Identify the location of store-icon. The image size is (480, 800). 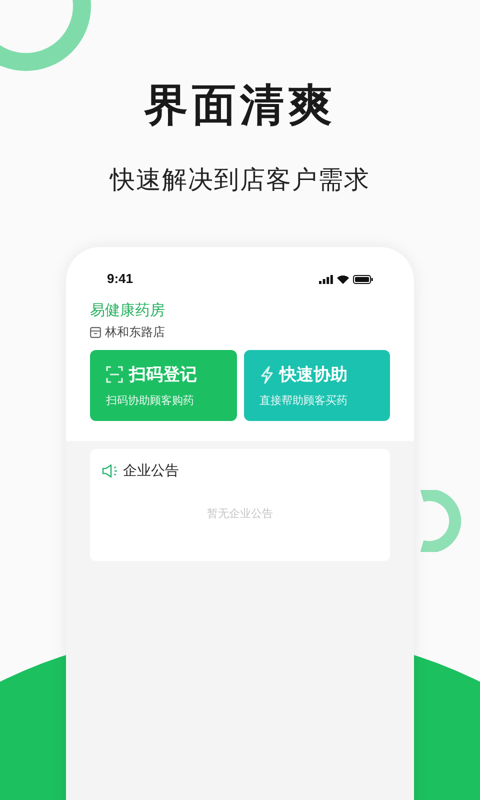
(95, 332).